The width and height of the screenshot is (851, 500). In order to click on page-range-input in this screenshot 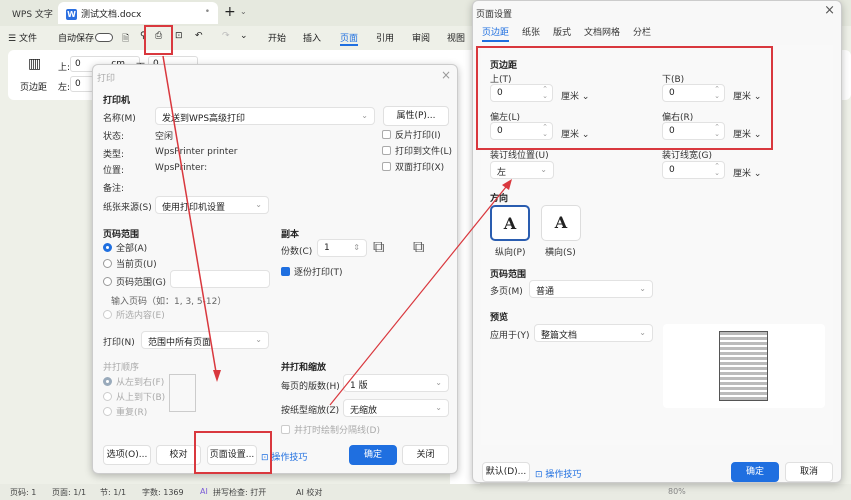, I will do `click(220, 279)`.